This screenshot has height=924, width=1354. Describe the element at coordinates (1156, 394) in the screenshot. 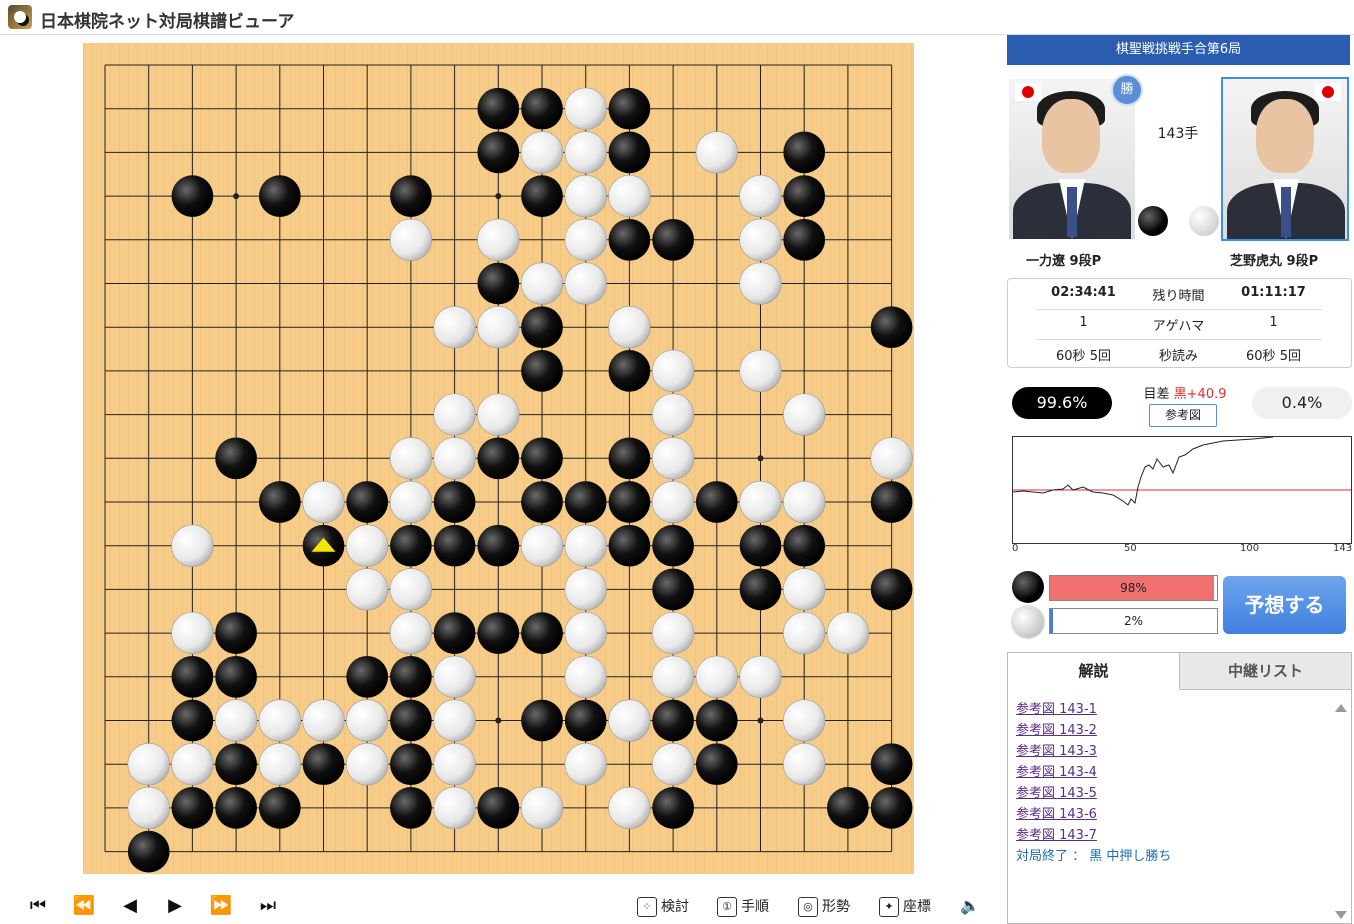

I see `score-label: 目差` at that location.